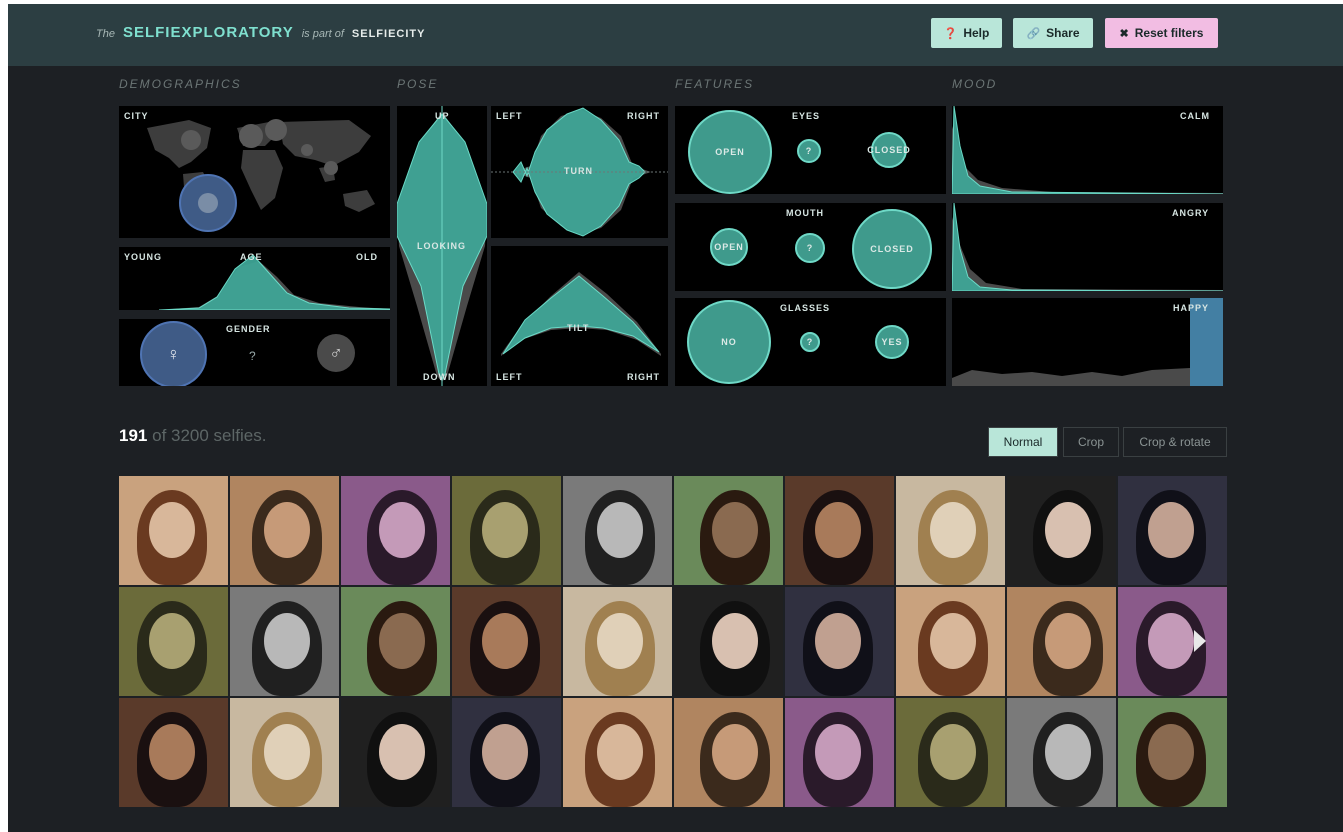  Describe the element at coordinates (805, 308) in the screenshot. I see `glasses-label: GLASSES` at that location.